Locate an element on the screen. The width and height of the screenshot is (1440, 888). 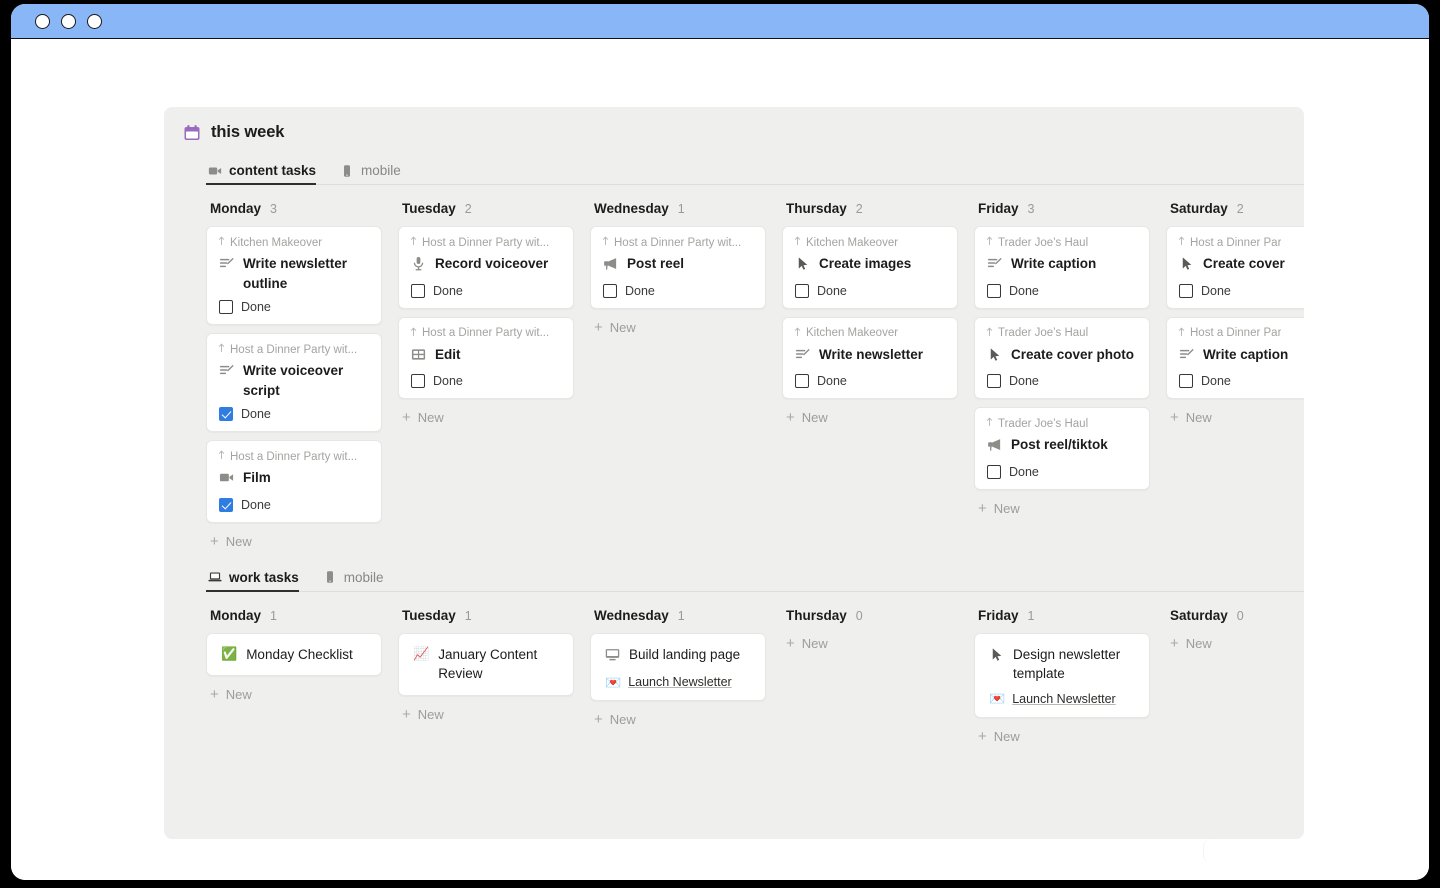
task-card: Host a Dinner Party wit... Post reel Done is located at coordinates (678, 267).